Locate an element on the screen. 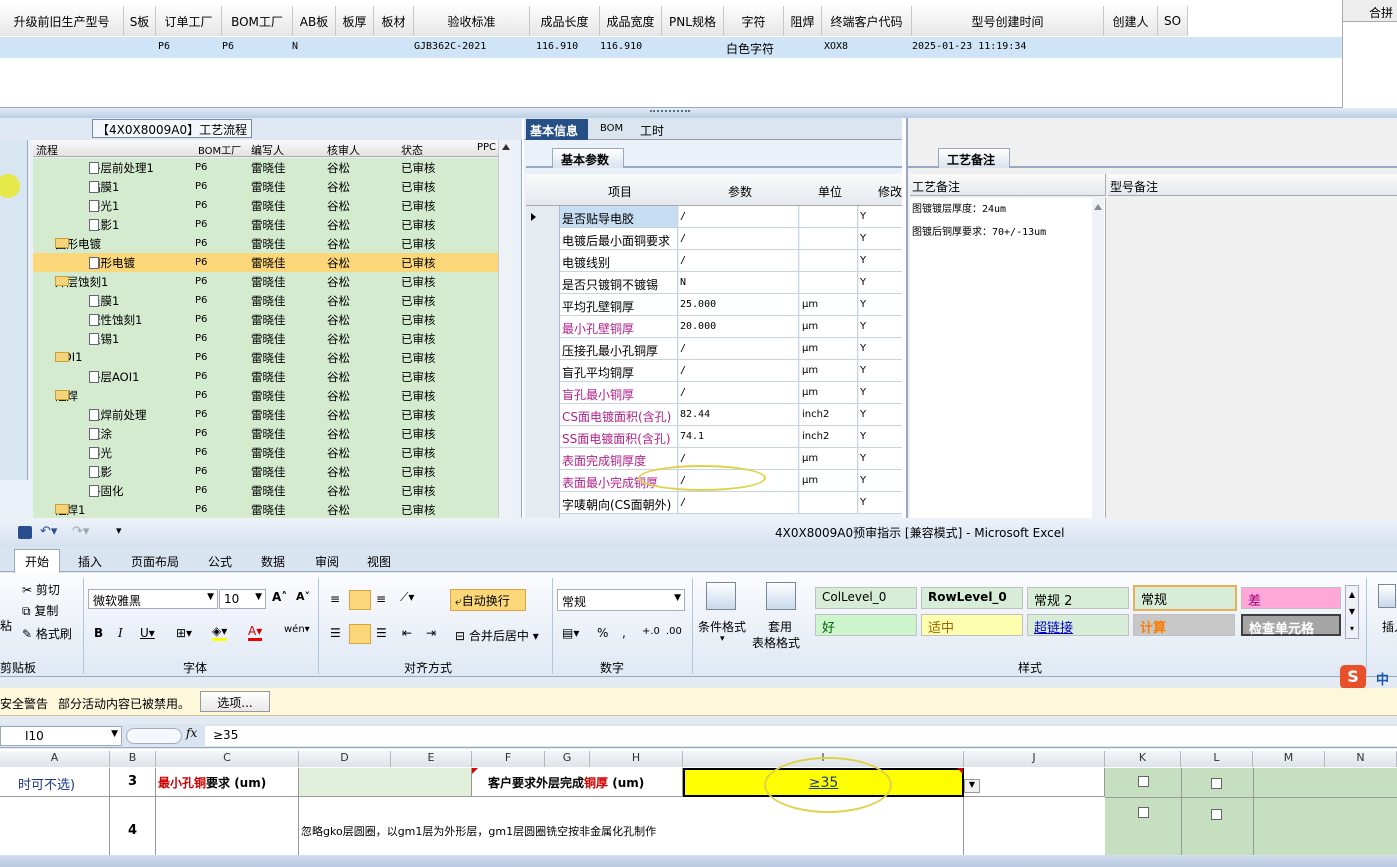 Image resolution: width=1397 pixels, height=867 pixels. tab-basic-info: 基本信息 is located at coordinates (557, 129).